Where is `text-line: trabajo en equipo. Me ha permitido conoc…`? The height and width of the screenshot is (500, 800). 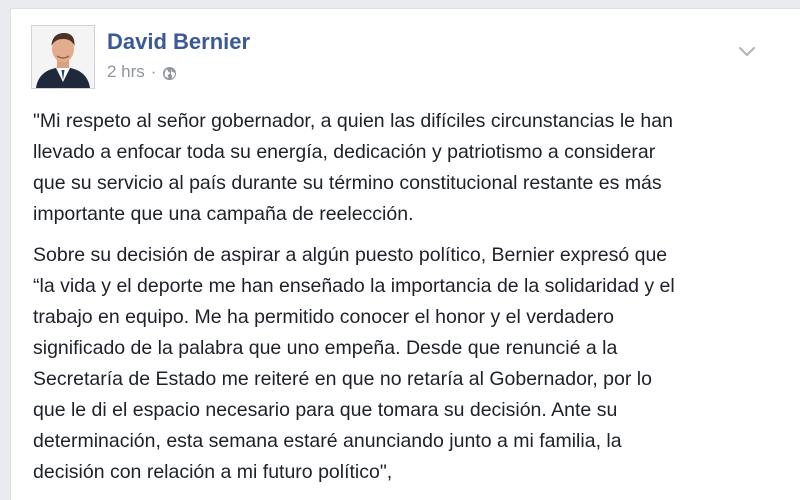 text-line: trabajo en equipo. Me ha permitido conoc… is located at coordinates (324, 317).